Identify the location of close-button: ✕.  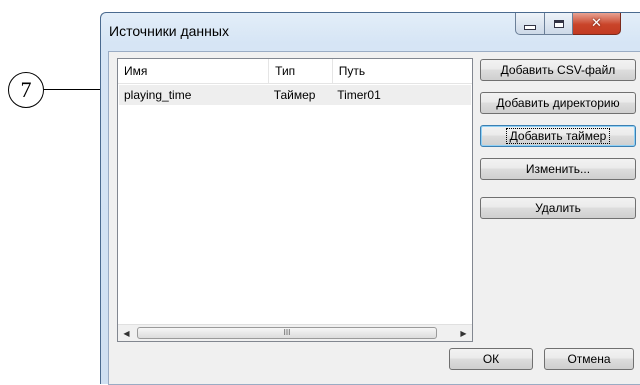
(597, 24).